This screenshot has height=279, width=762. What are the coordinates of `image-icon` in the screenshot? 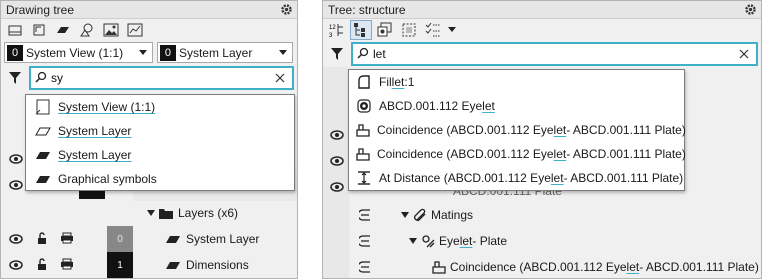 It's located at (111, 30).